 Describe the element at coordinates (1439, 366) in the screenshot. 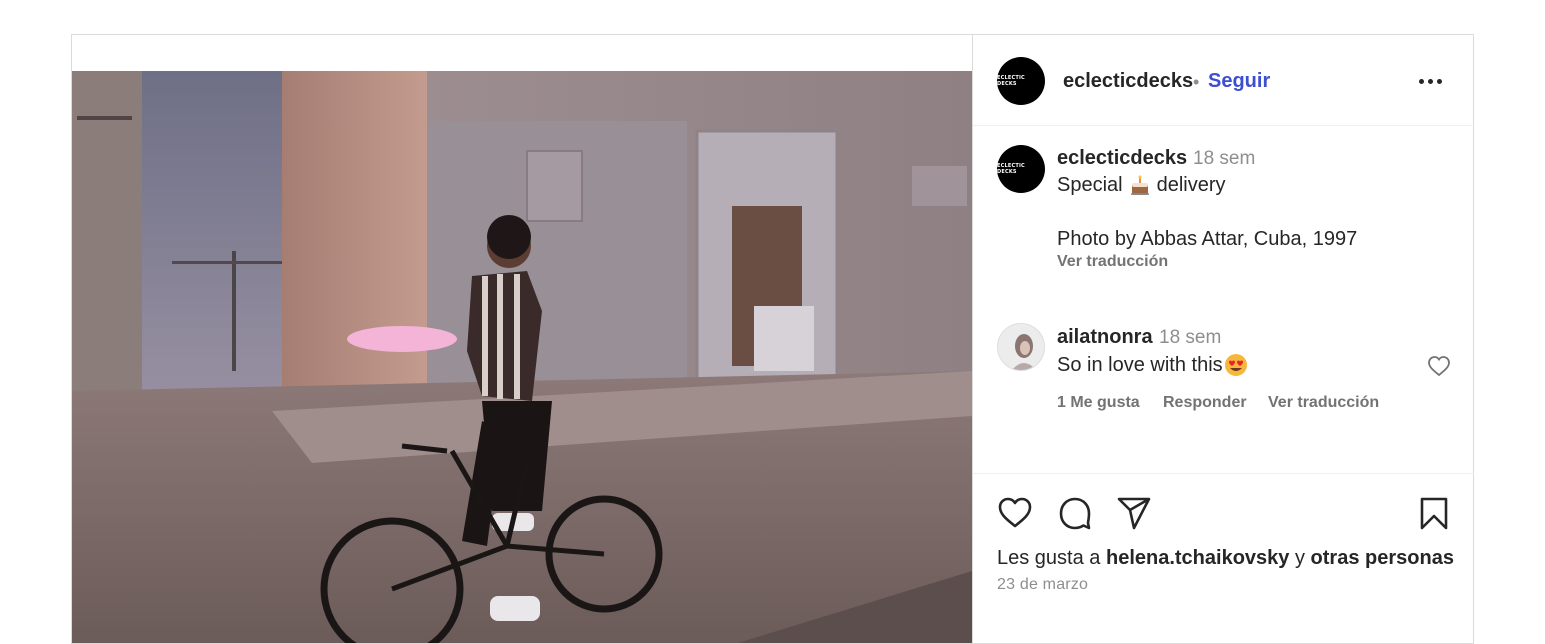

I see `comment-like-heart-icon` at that location.